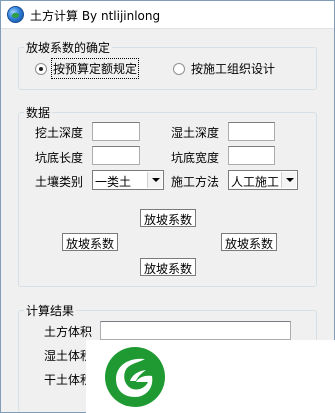 The width and height of the screenshot is (335, 413). I want to click on pit-length-label: 坑底长度, so click(59, 158).